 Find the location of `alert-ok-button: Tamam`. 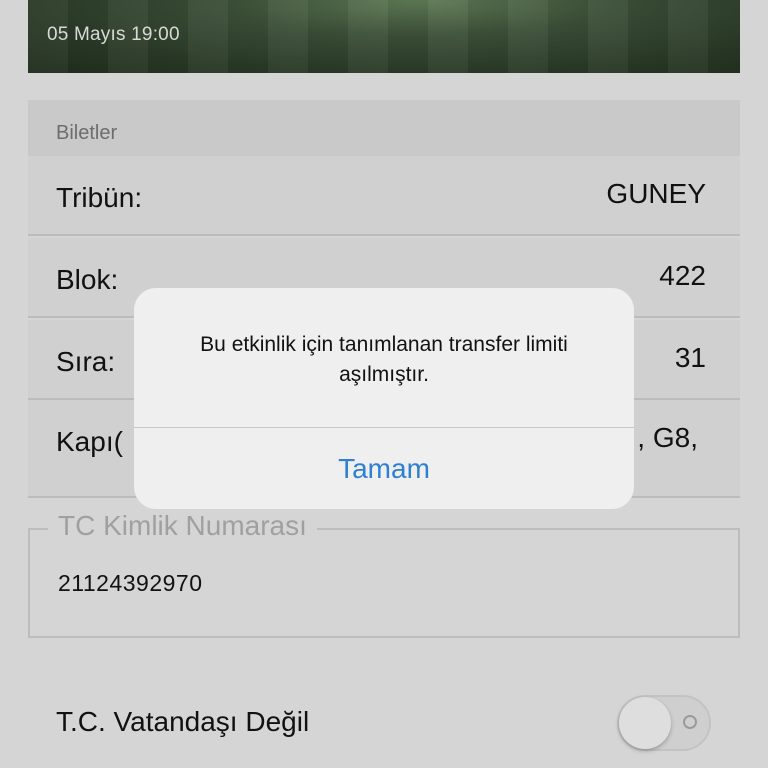

alert-ok-button: Tamam is located at coordinates (384, 468).